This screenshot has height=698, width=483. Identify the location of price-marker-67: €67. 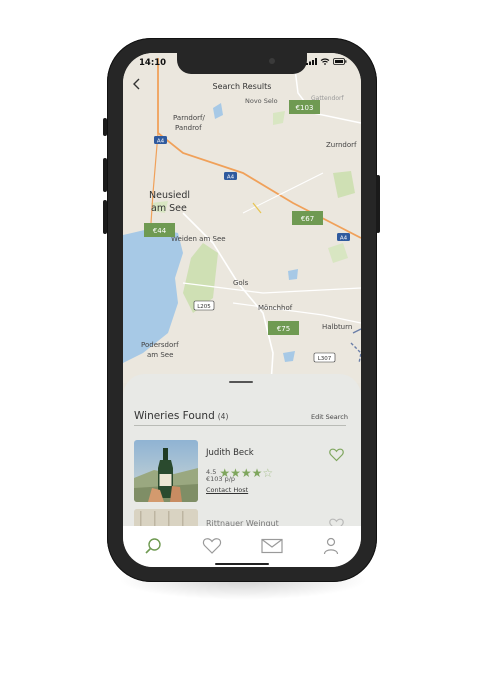
(307, 218).